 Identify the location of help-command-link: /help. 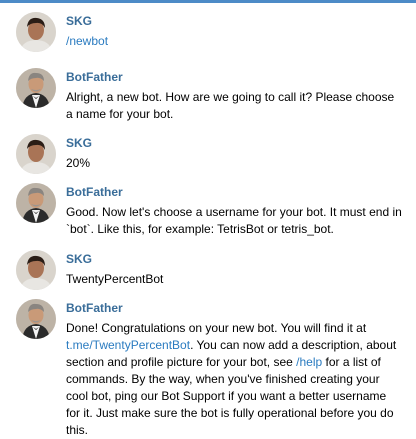
(309, 362).